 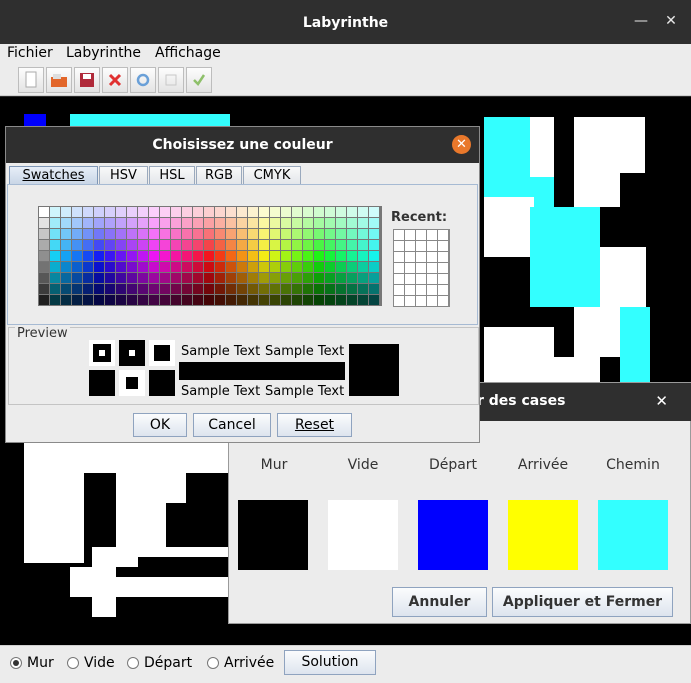 I want to click on apply-close-button: Appliquer et Fermer, so click(x=582, y=602).